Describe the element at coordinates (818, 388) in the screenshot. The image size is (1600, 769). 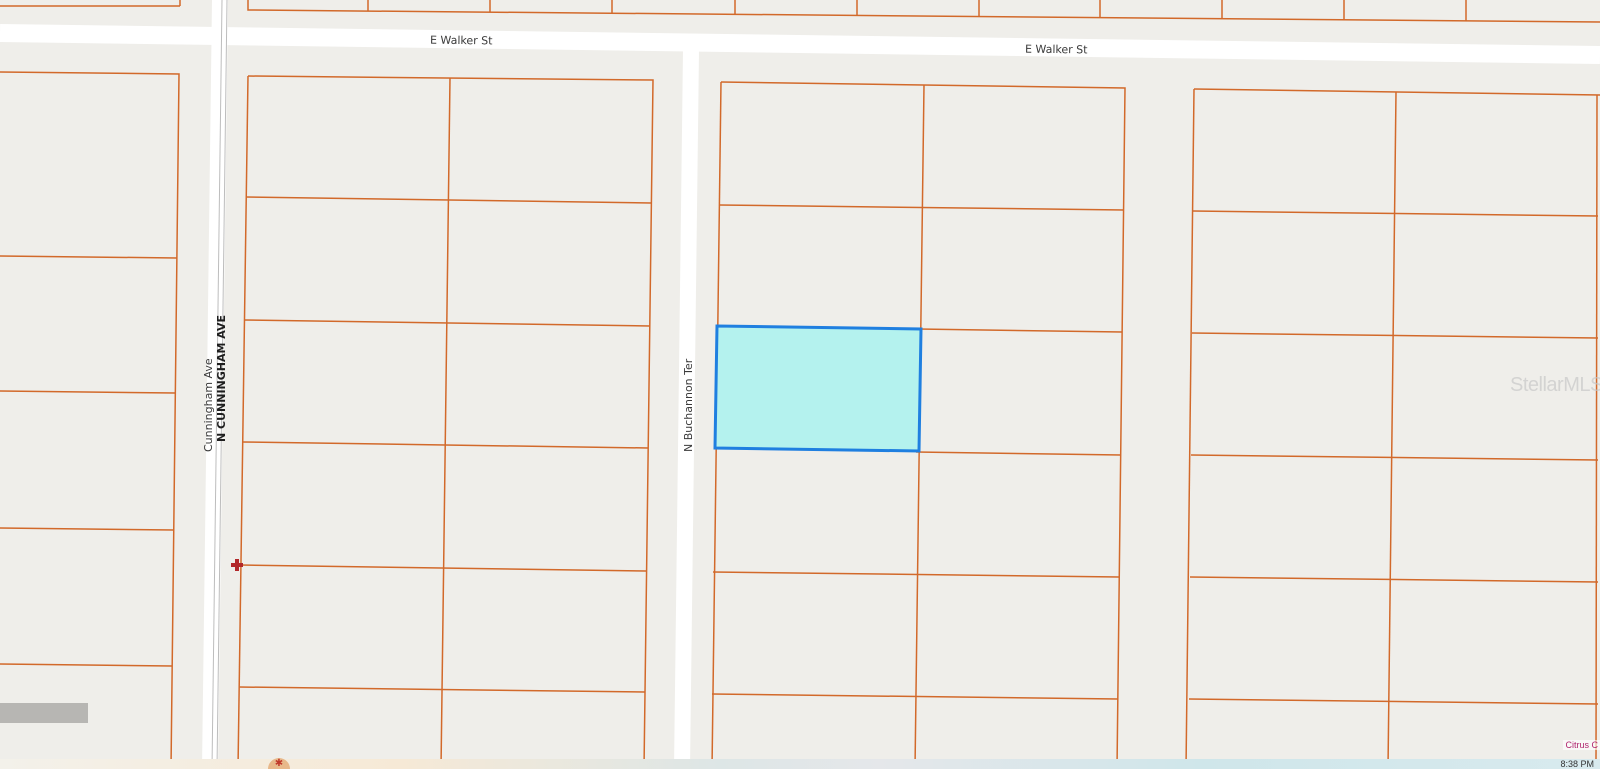
I see `selected-parcel` at that location.